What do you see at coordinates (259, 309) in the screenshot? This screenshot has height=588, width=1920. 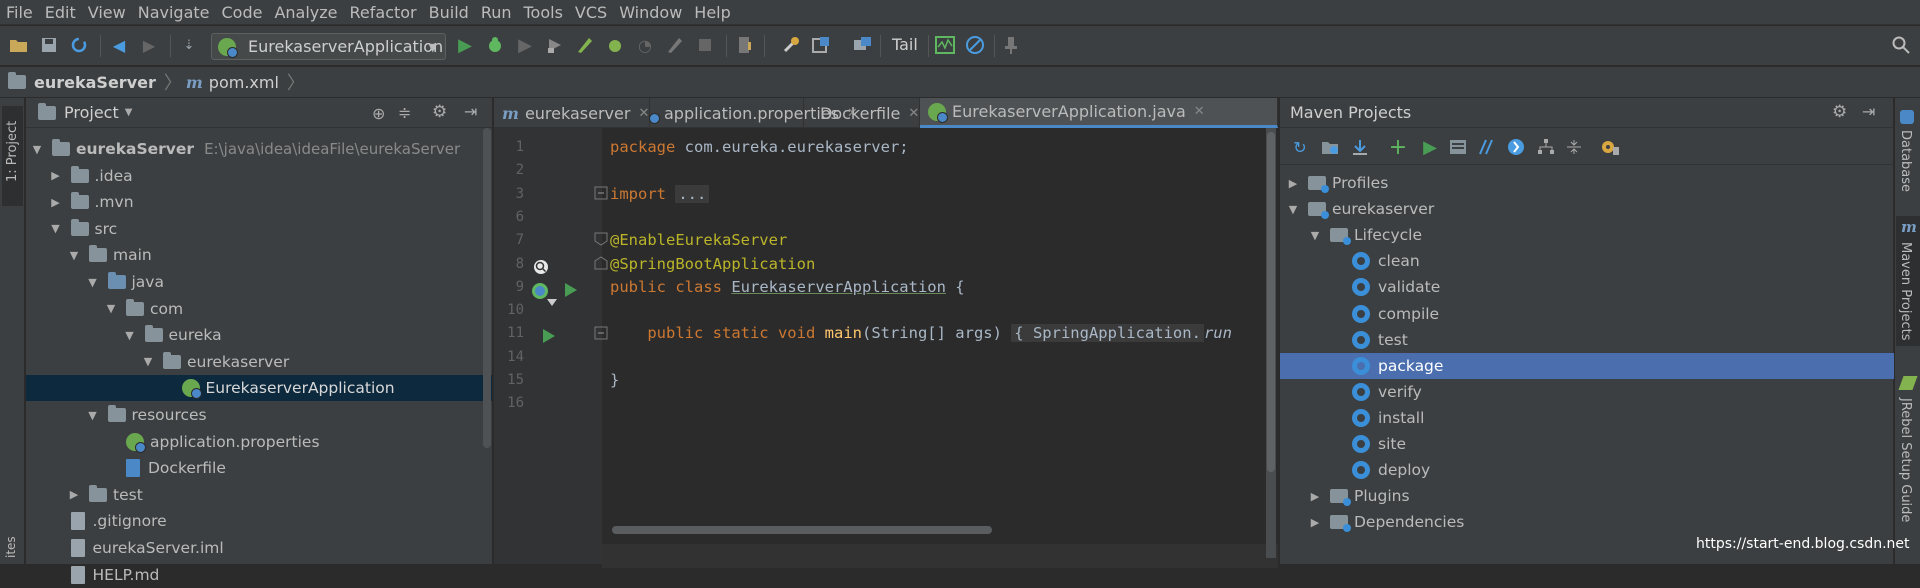 I see `project-tree-row: ▼ com` at bounding box center [259, 309].